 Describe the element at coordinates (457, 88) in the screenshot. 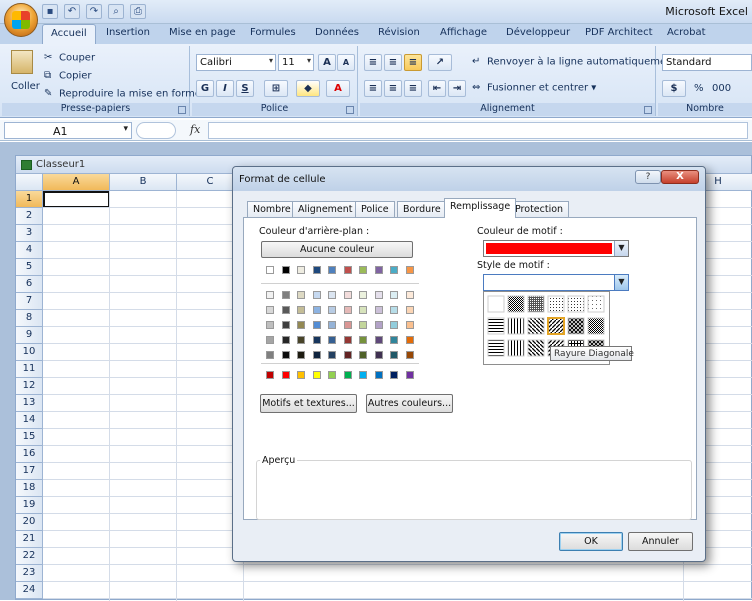

I see `increase-indent-button: ⇥` at that location.